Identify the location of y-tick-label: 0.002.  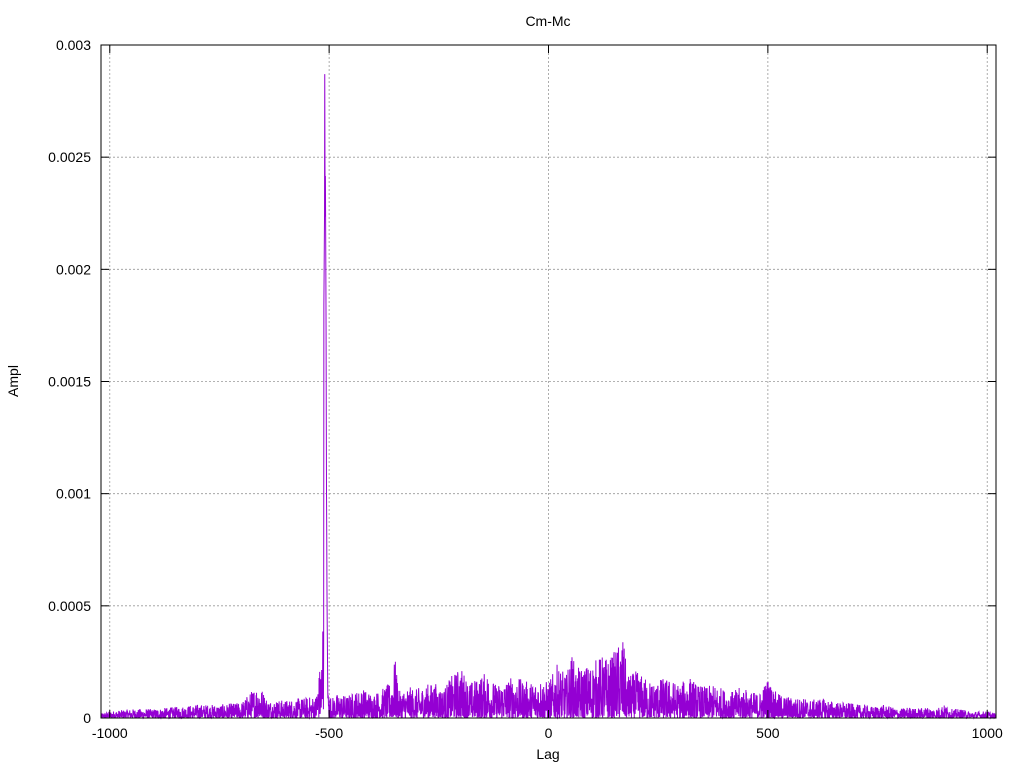
(73, 269).